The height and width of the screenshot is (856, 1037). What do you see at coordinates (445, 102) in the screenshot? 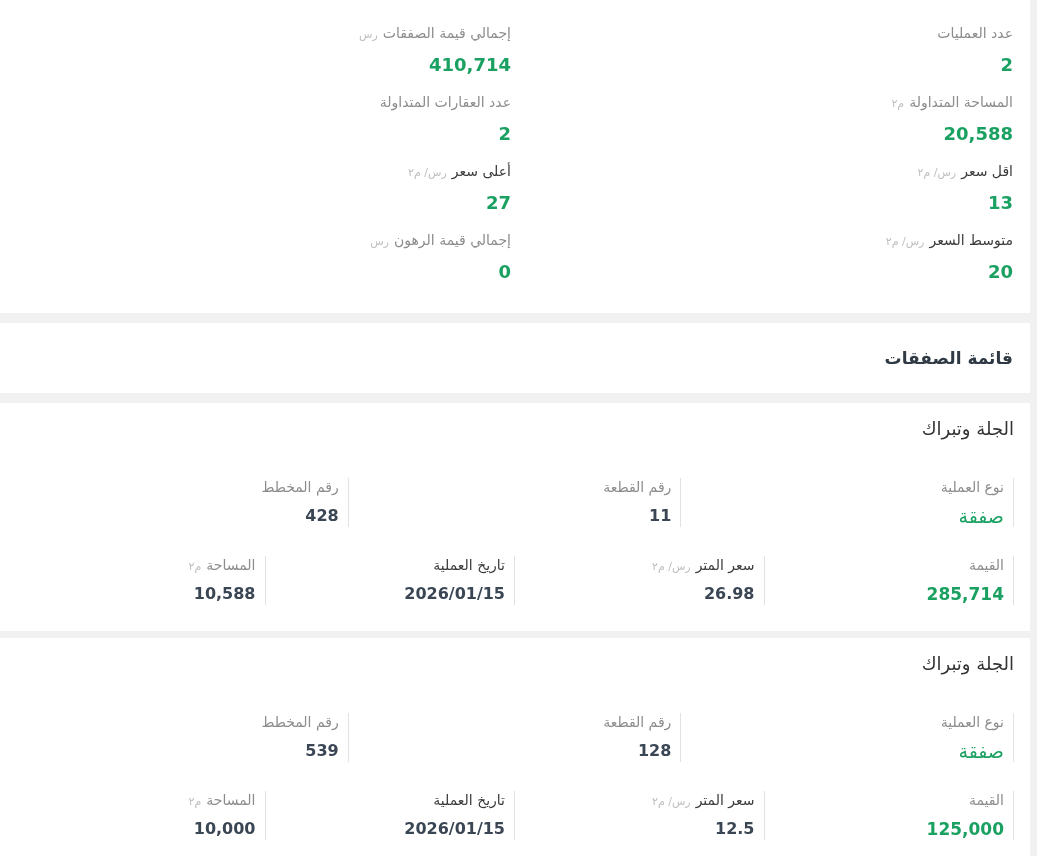
I see `stat-label: عدد العقارات المتداولة` at bounding box center [445, 102].